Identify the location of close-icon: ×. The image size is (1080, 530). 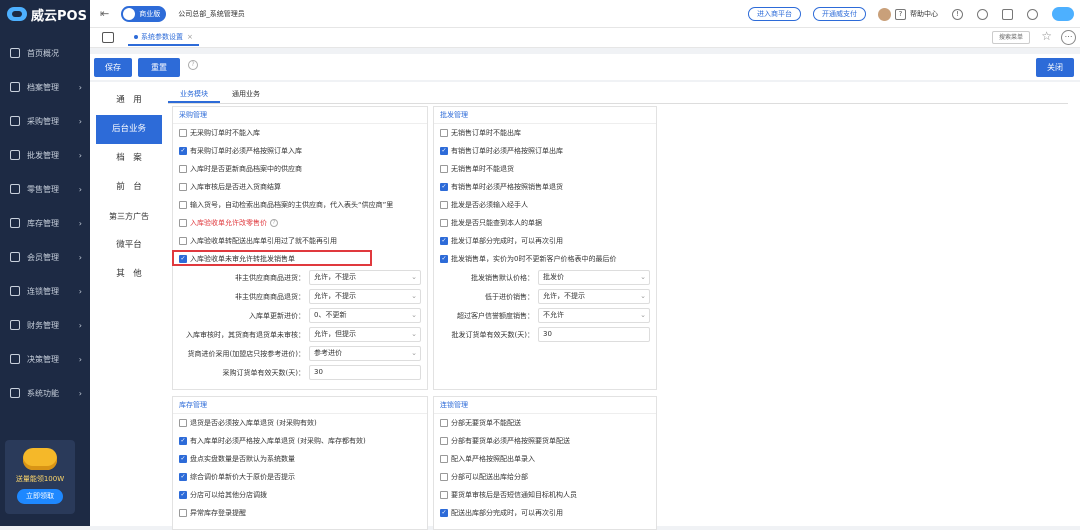
(190, 37).